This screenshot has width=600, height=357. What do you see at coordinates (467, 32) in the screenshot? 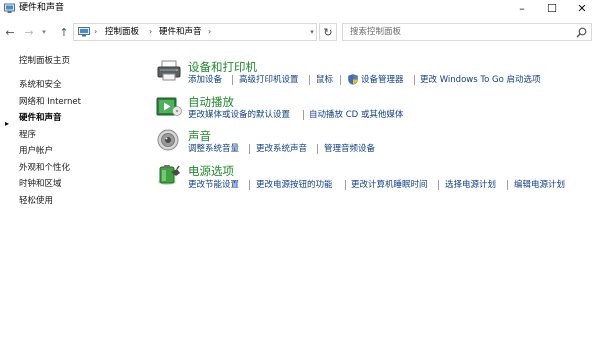
I see `search-input: 搜索控制面板` at bounding box center [467, 32].